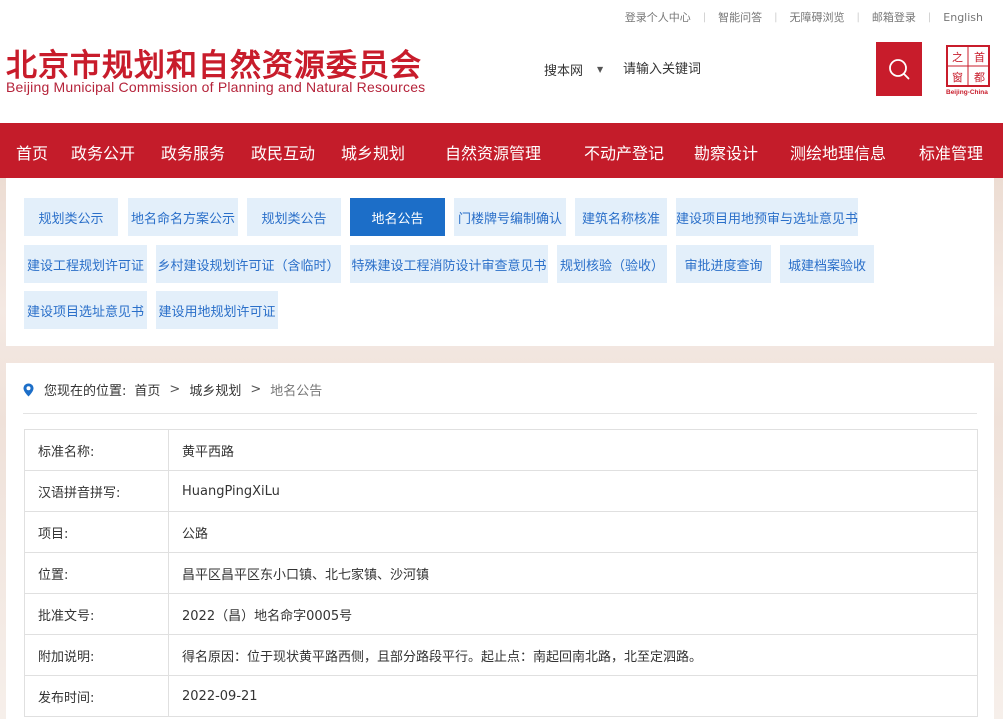 The image size is (1003, 719). Describe the element at coordinates (957, 77) in the screenshot. I see `svg-text: 窗` at that location.